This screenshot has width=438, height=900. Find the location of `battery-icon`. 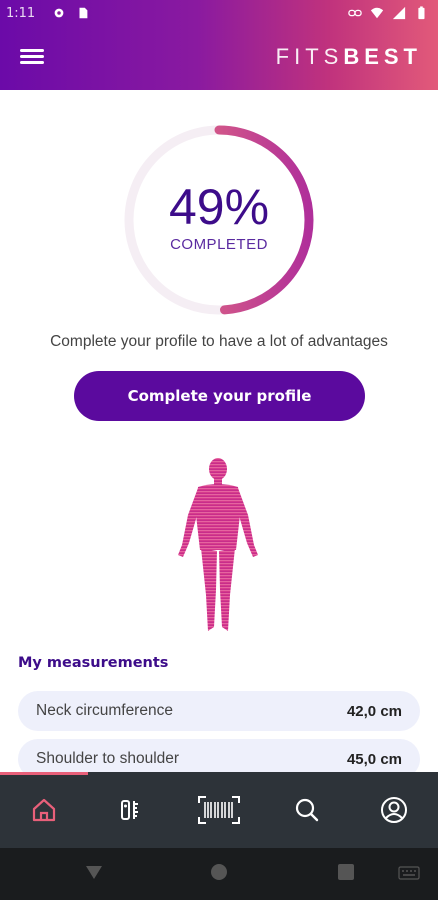

battery-icon is located at coordinates (421, 13).